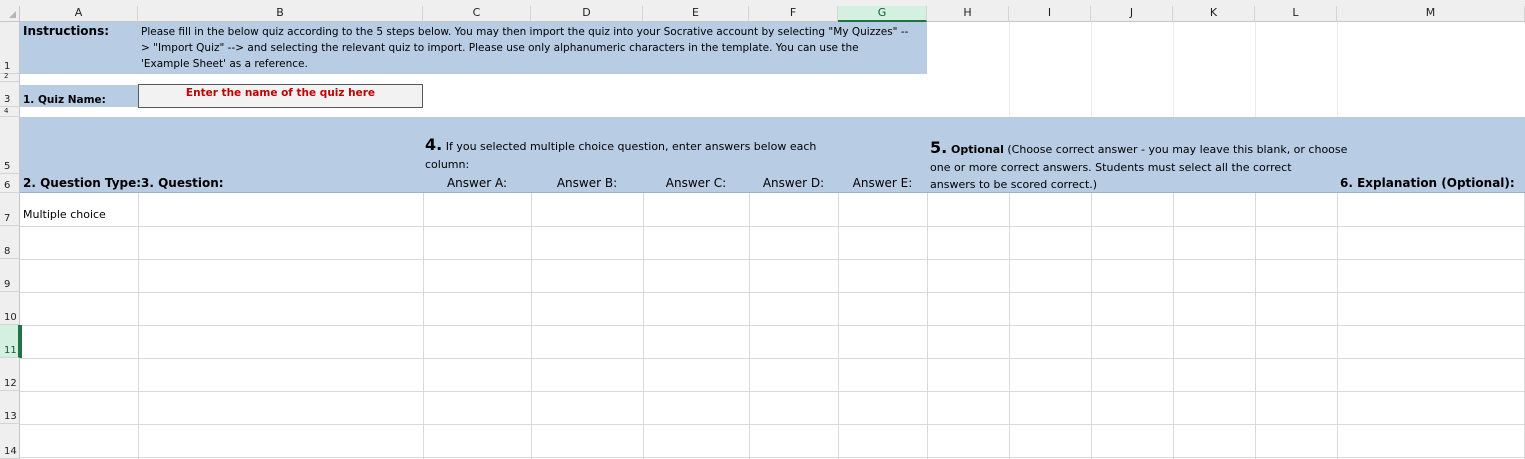 The height and width of the screenshot is (459, 1525). I want to click on answer-b-header: Answer B:, so click(587, 183).